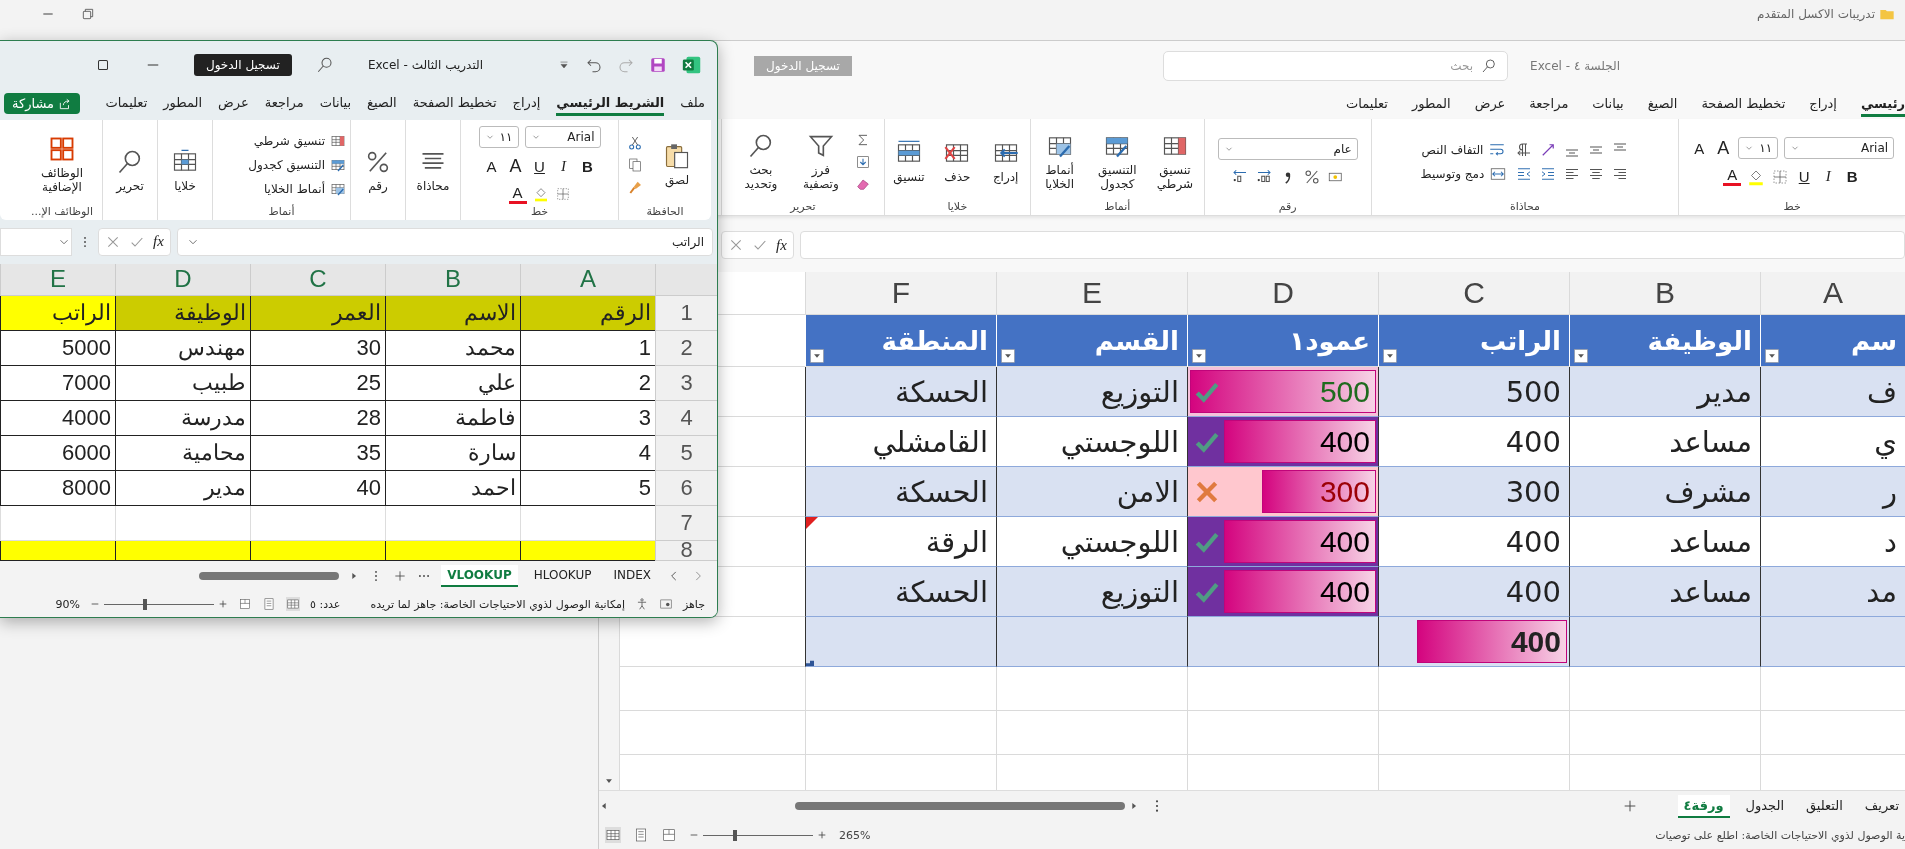 This screenshot has width=1905, height=849. What do you see at coordinates (692, 103) in the screenshot?
I see `ribbon-tab: ملف` at bounding box center [692, 103].